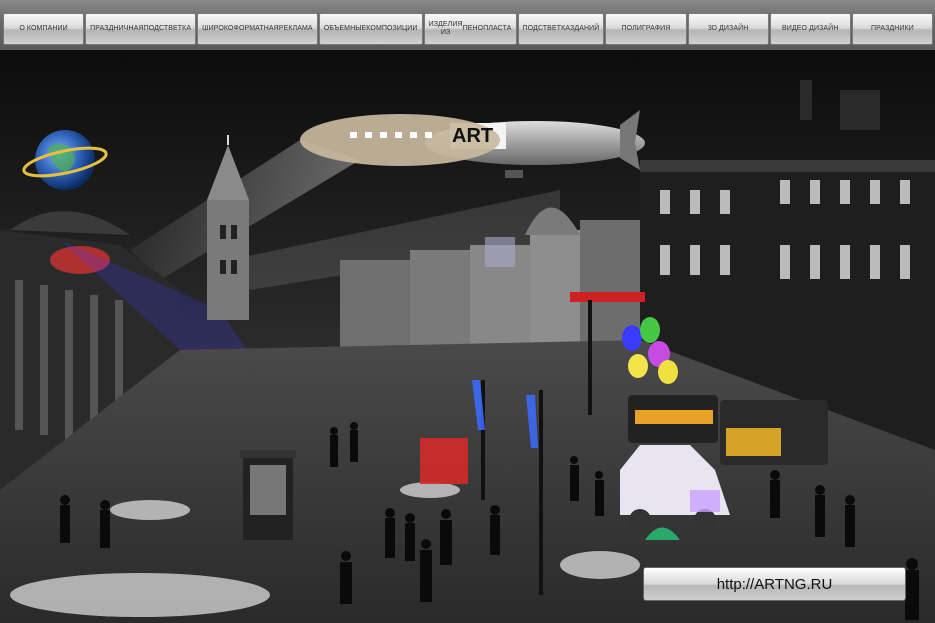 Image resolution: width=935 pixels, height=623 pixels. I want to click on tram-dark, so click(774, 432).